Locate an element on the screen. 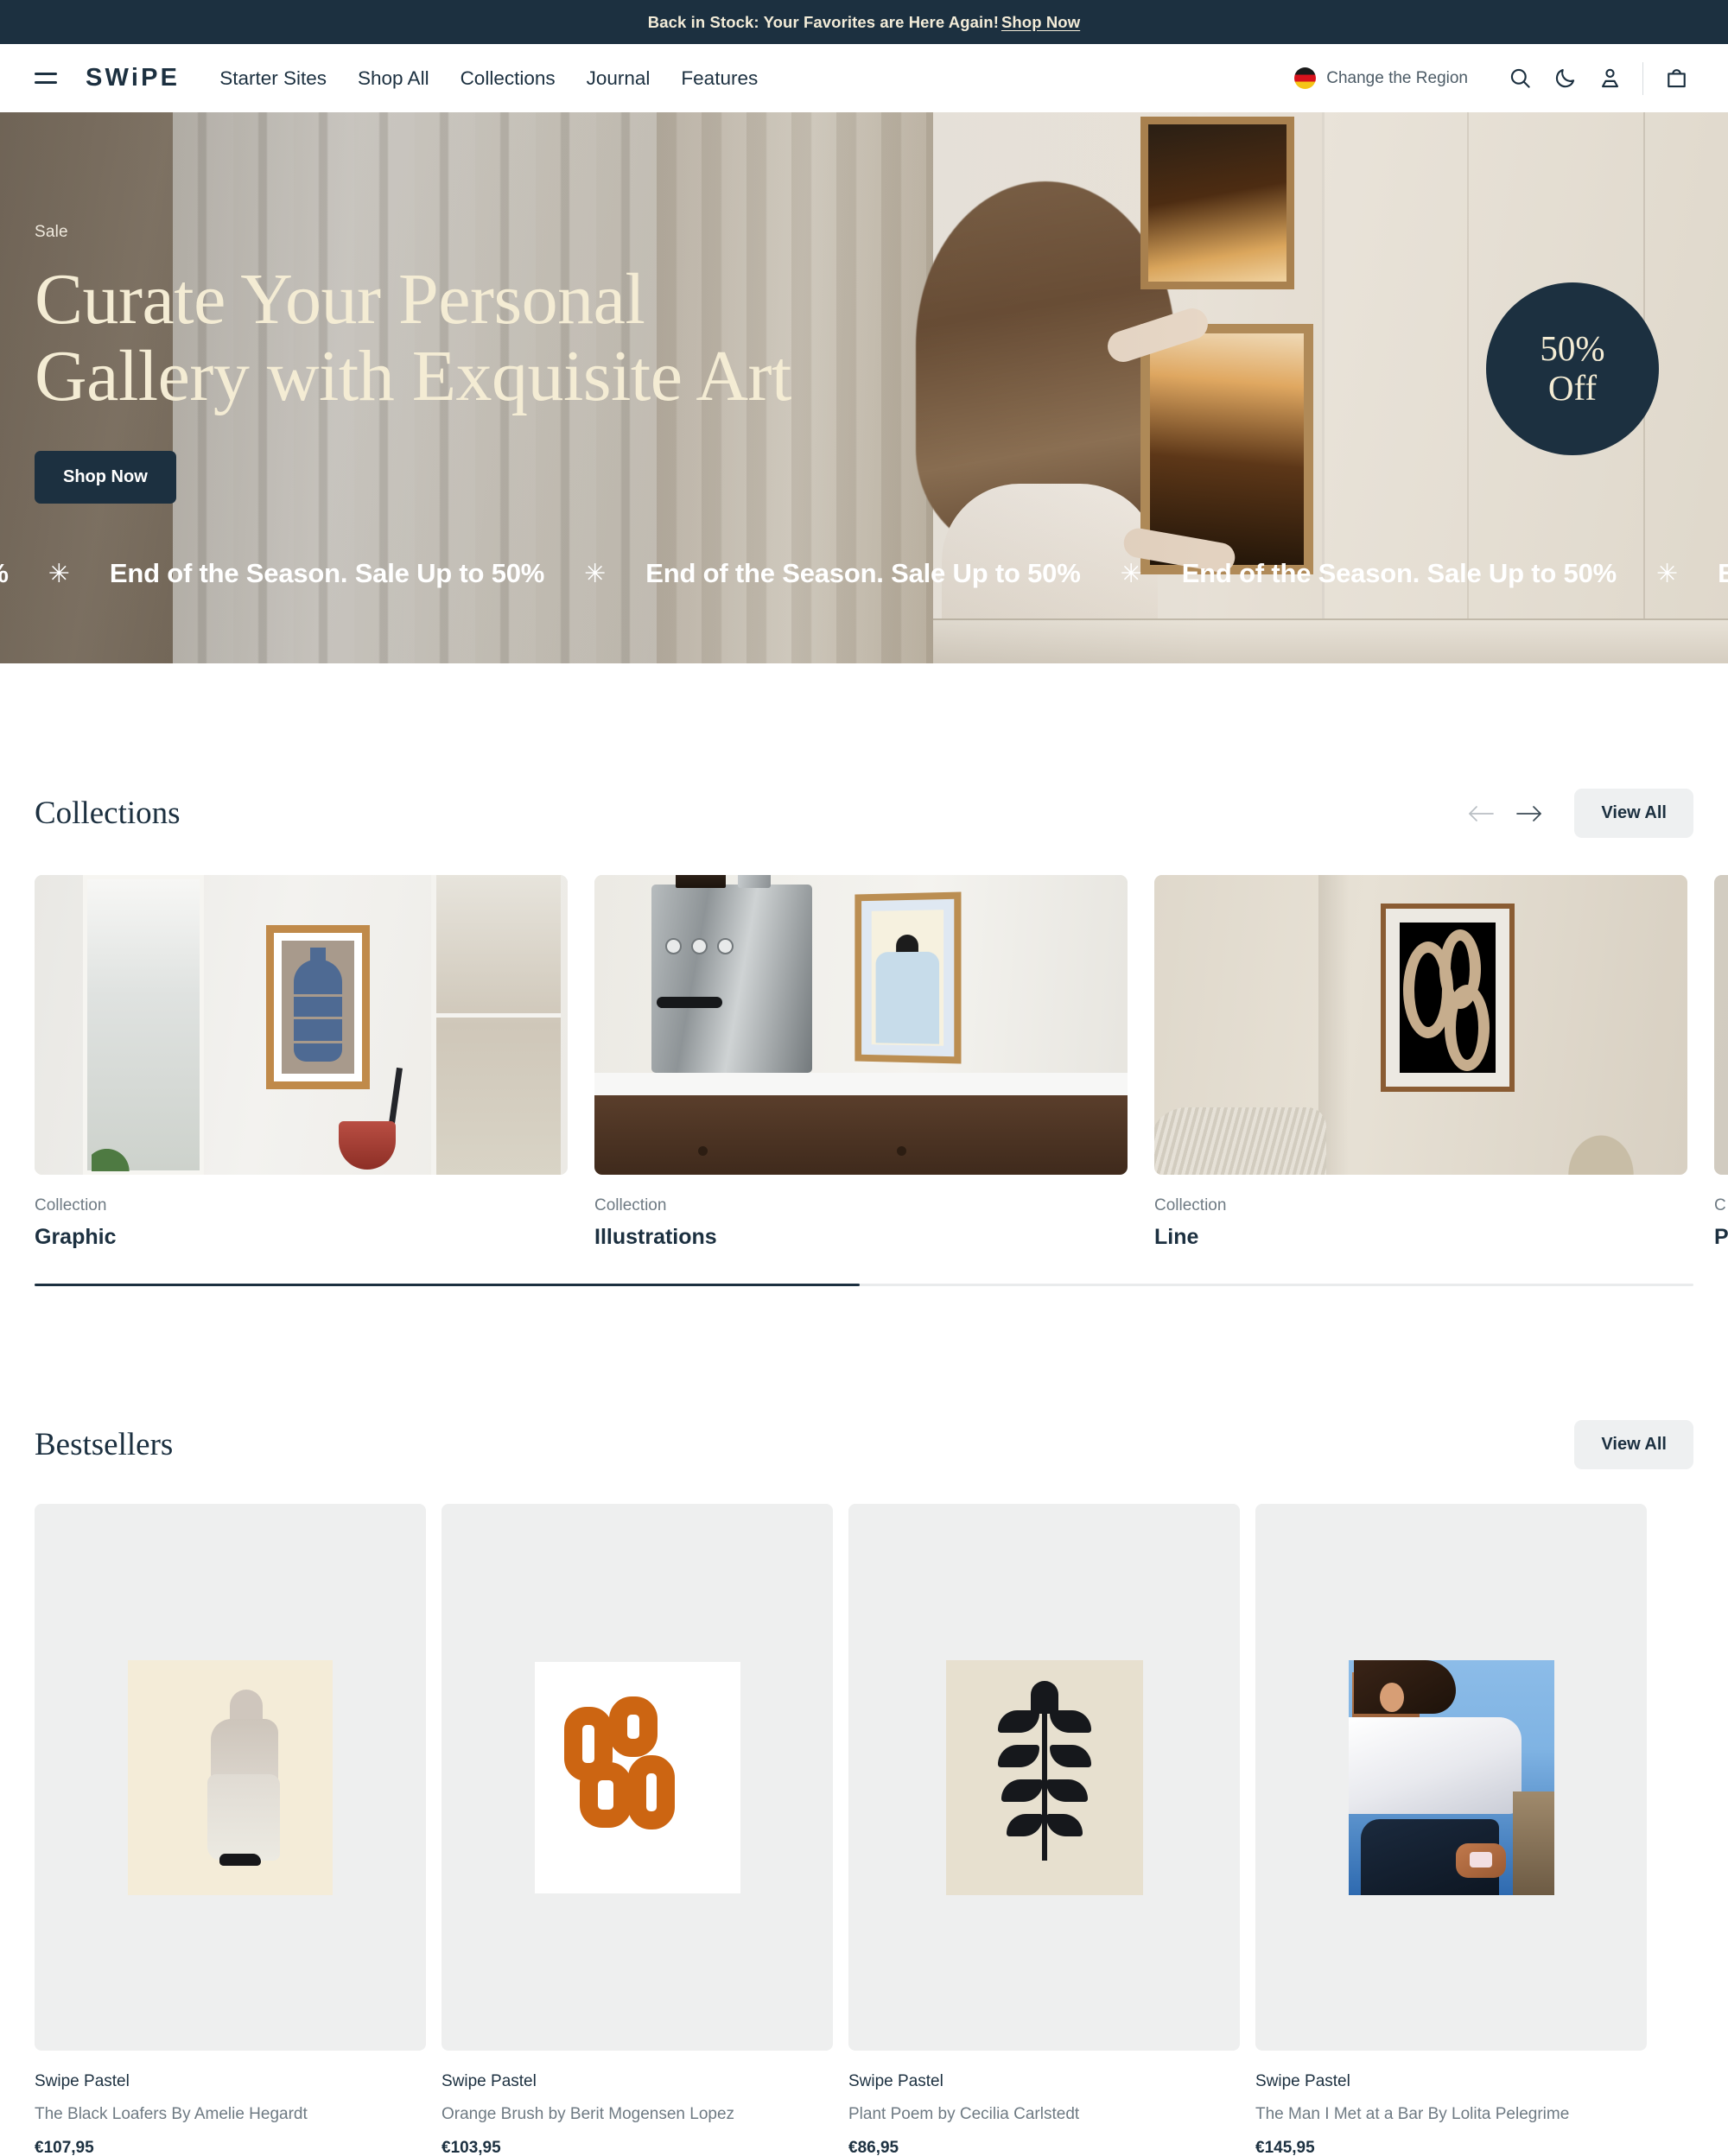  search-icon is located at coordinates (1519, 78).